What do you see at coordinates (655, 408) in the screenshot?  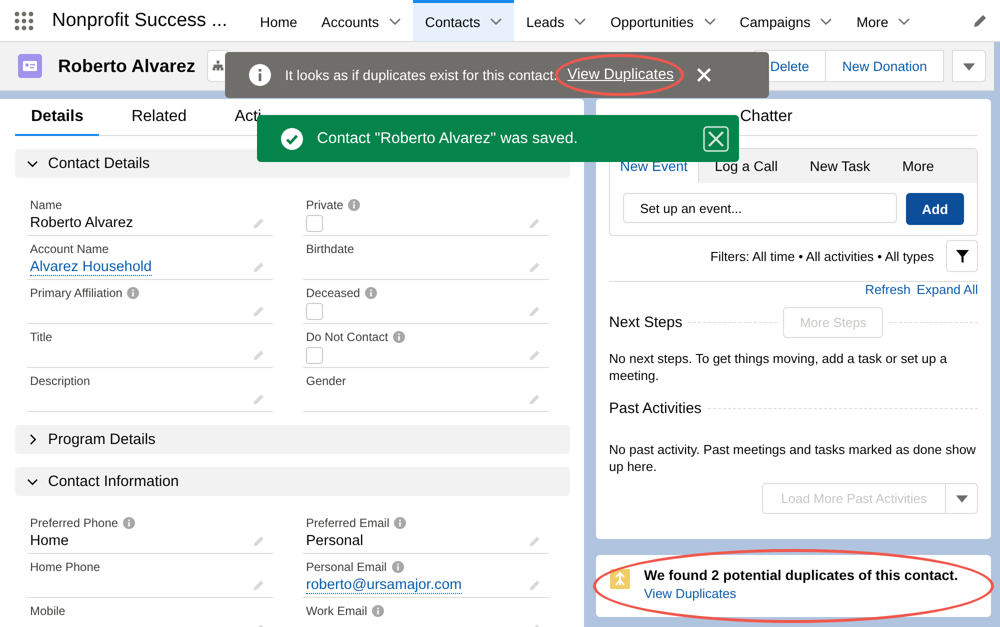 I see `section-heading: Past Activities` at bounding box center [655, 408].